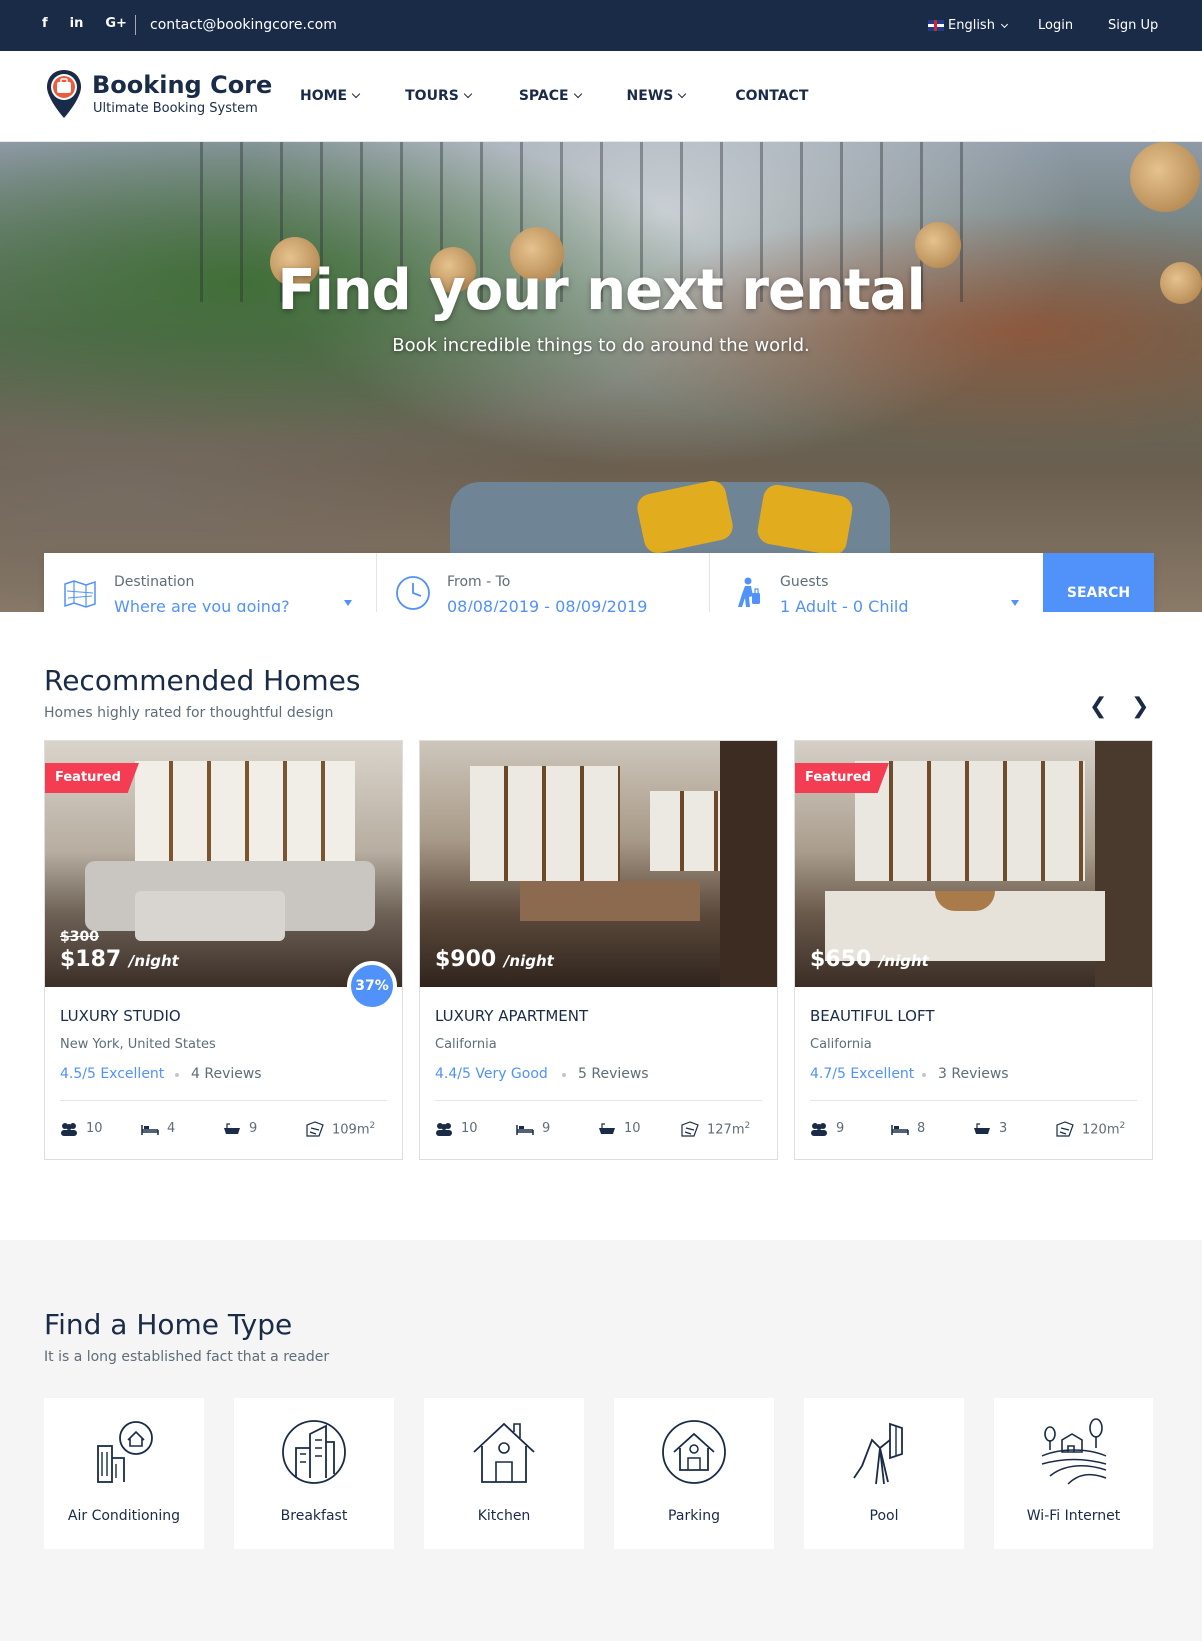  Describe the element at coordinates (657, 96) in the screenshot. I see `nav-news: NEWS` at that location.